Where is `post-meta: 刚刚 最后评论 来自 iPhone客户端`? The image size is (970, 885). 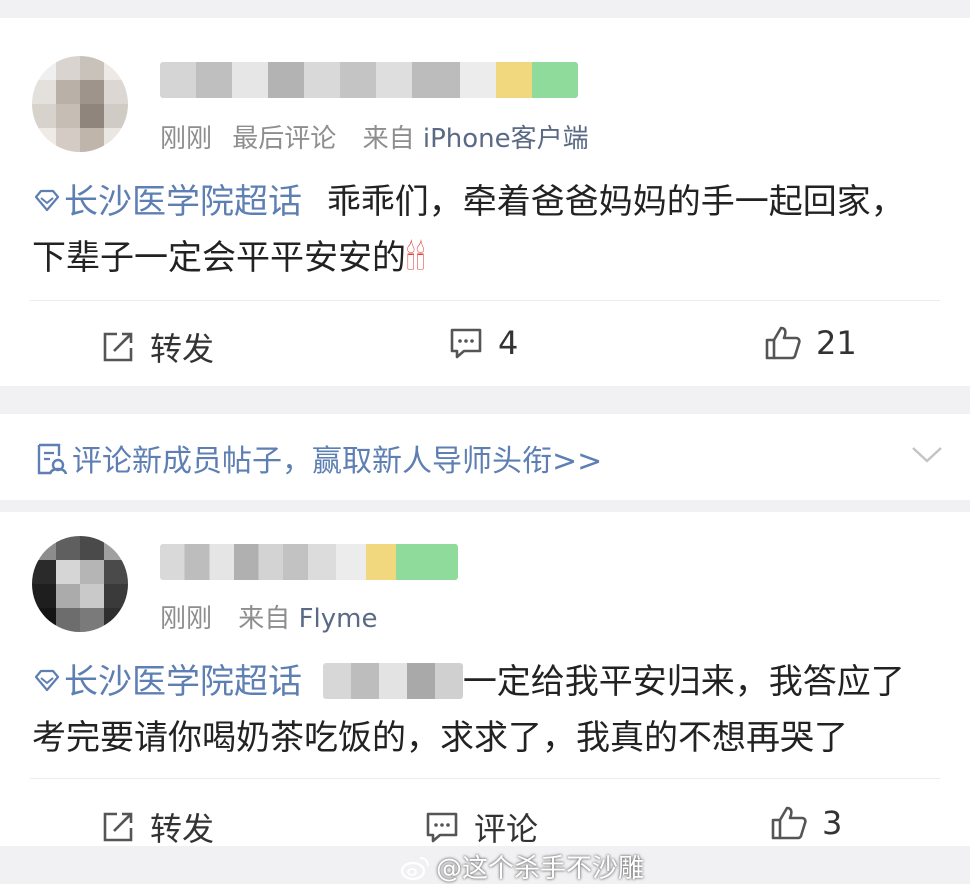 post-meta: 刚刚 最后评论 来自 iPhone客户端 is located at coordinates (374, 136).